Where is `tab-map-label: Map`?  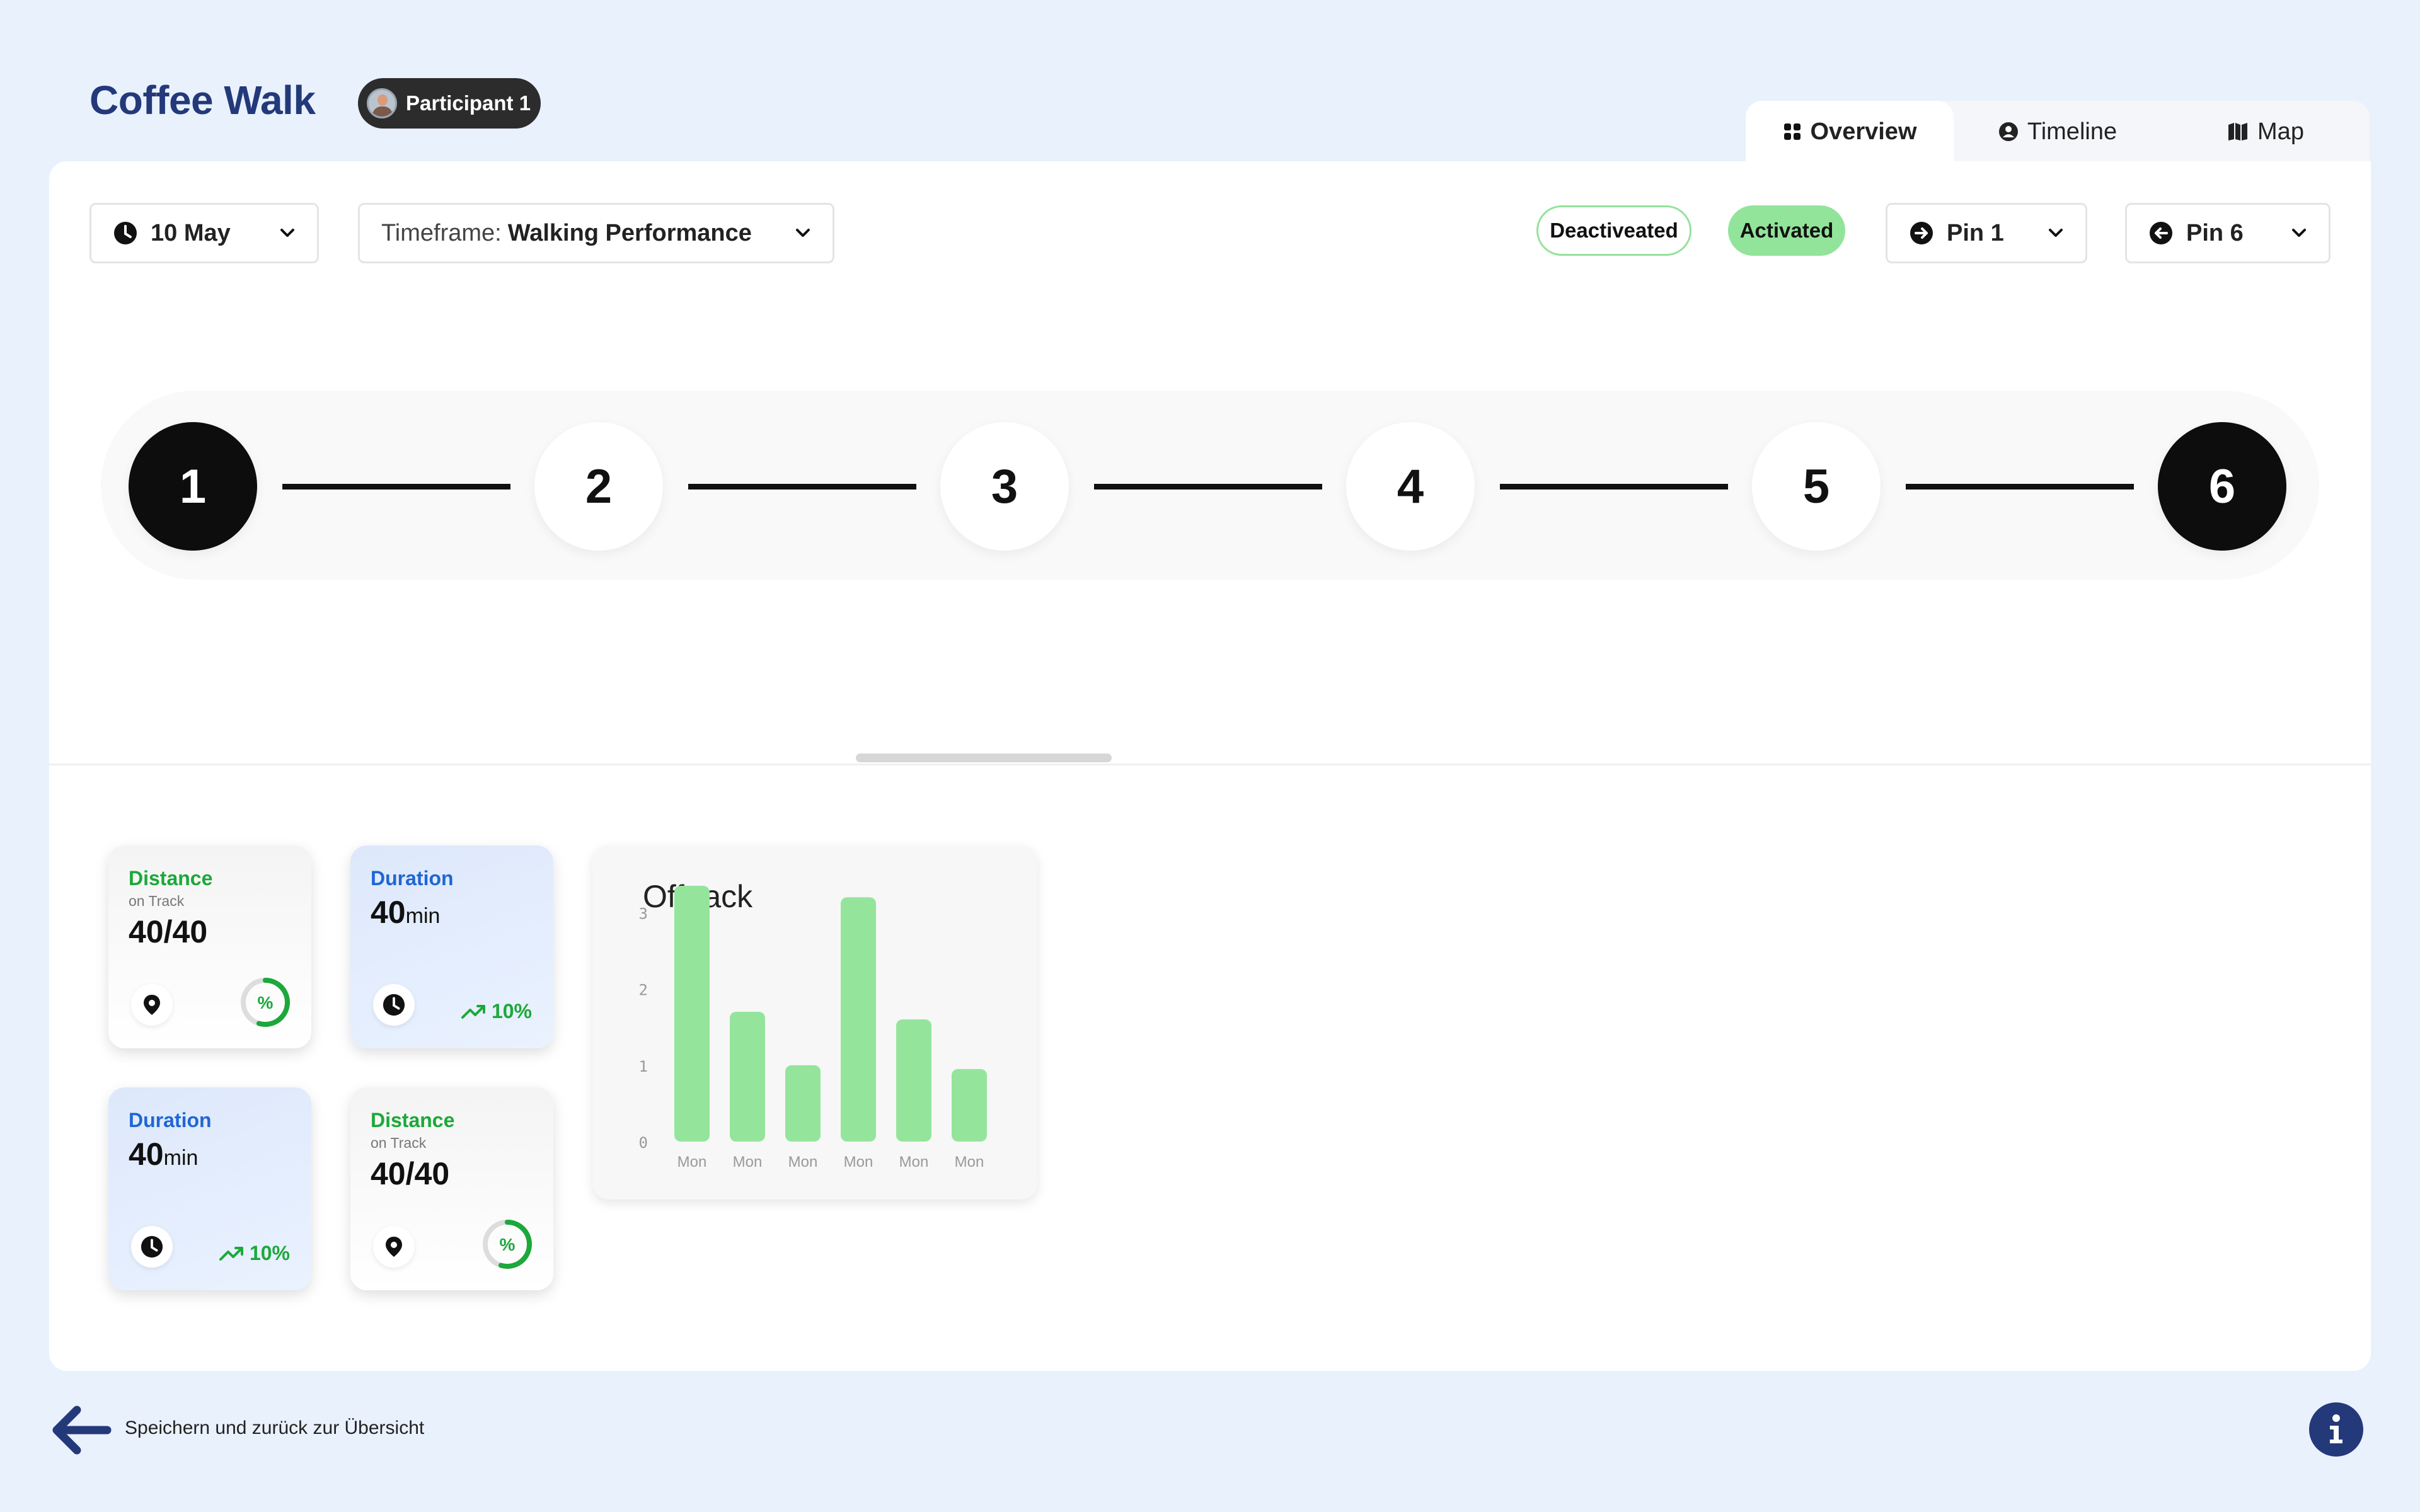
tab-map-label: Map is located at coordinates (2280, 131).